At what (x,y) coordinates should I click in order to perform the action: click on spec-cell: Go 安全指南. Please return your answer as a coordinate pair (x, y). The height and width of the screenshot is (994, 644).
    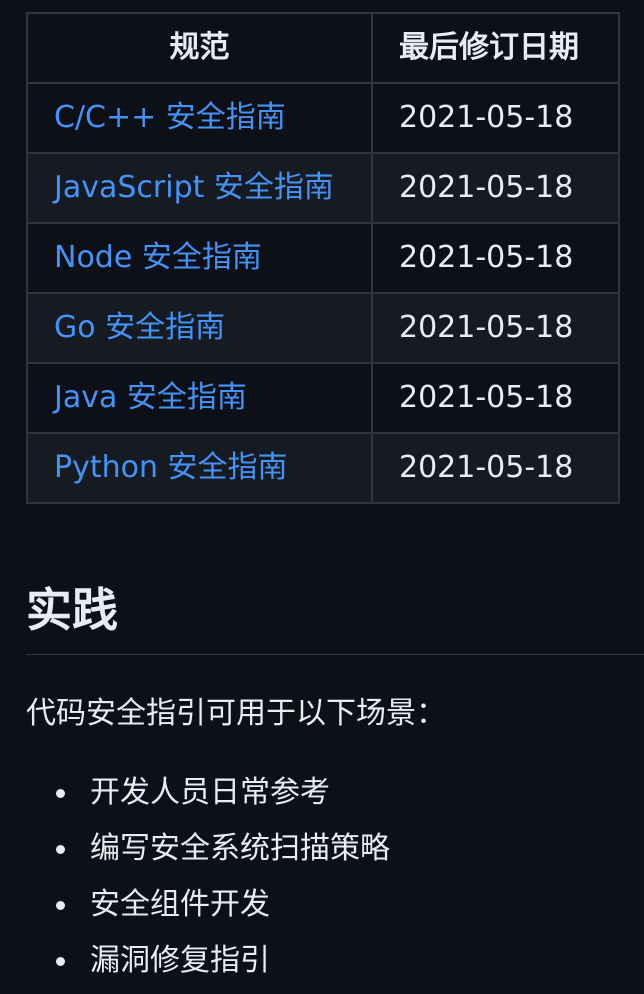
    Looking at the image, I should click on (199, 328).